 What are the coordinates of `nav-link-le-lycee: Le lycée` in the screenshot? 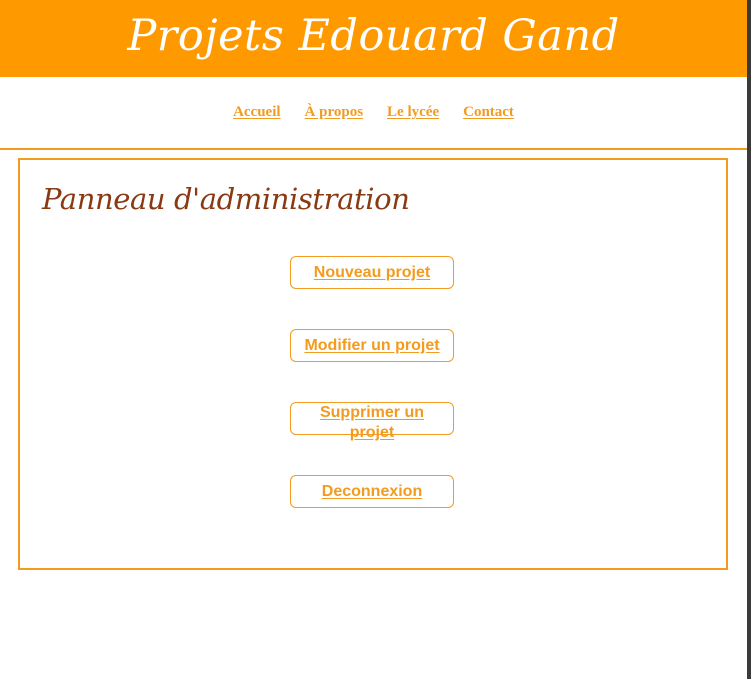 It's located at (413, 112).